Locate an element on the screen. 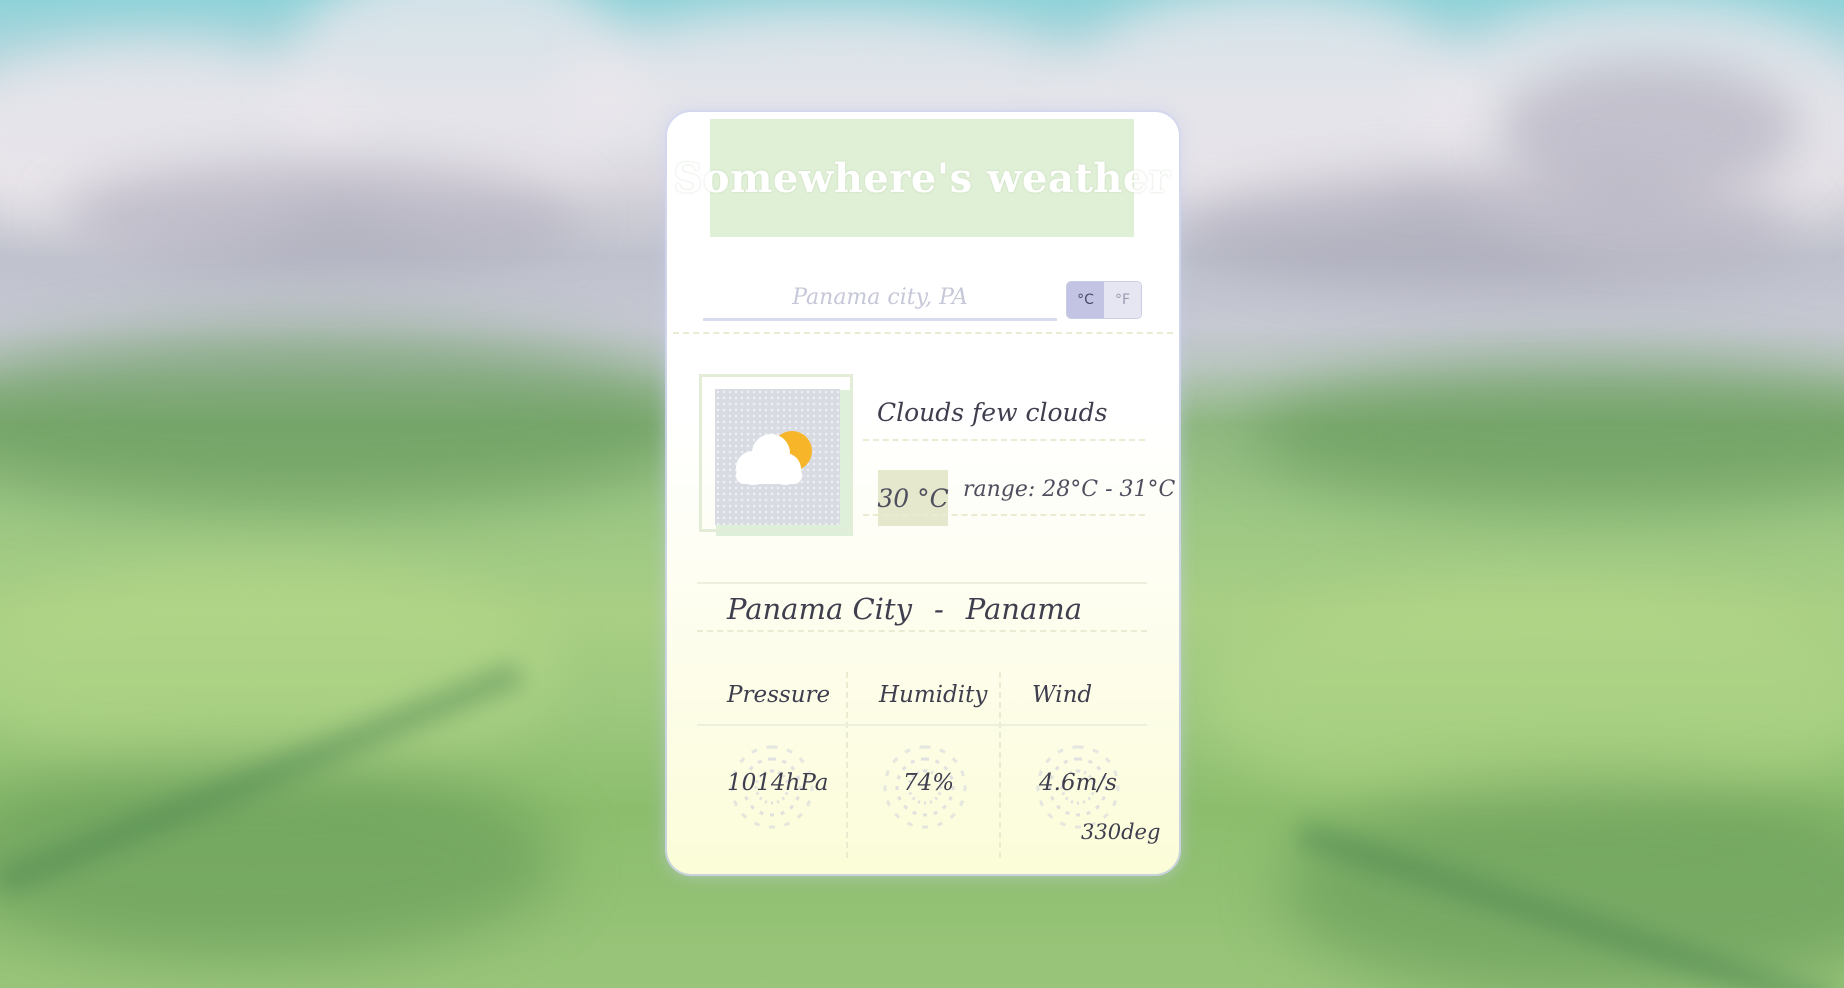 The width and height of the screenshot is (1844, 988). unit-toggle: °C °F is located at coordinates (1104, 300).